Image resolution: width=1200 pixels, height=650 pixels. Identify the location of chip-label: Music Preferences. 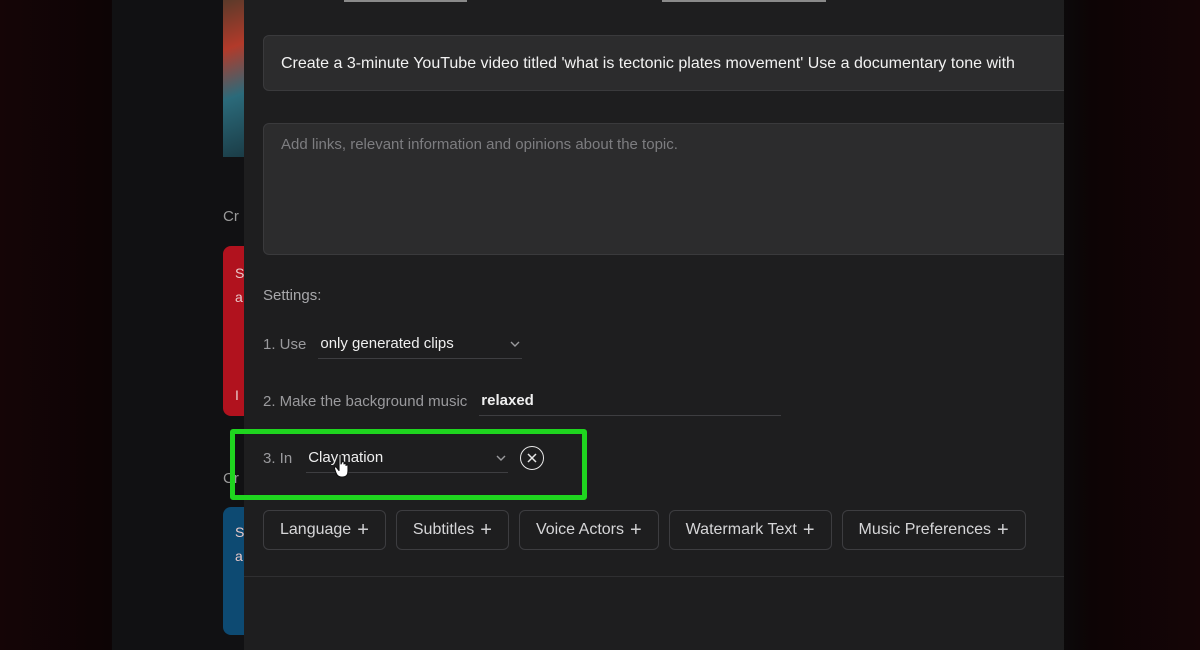
(925, 529).